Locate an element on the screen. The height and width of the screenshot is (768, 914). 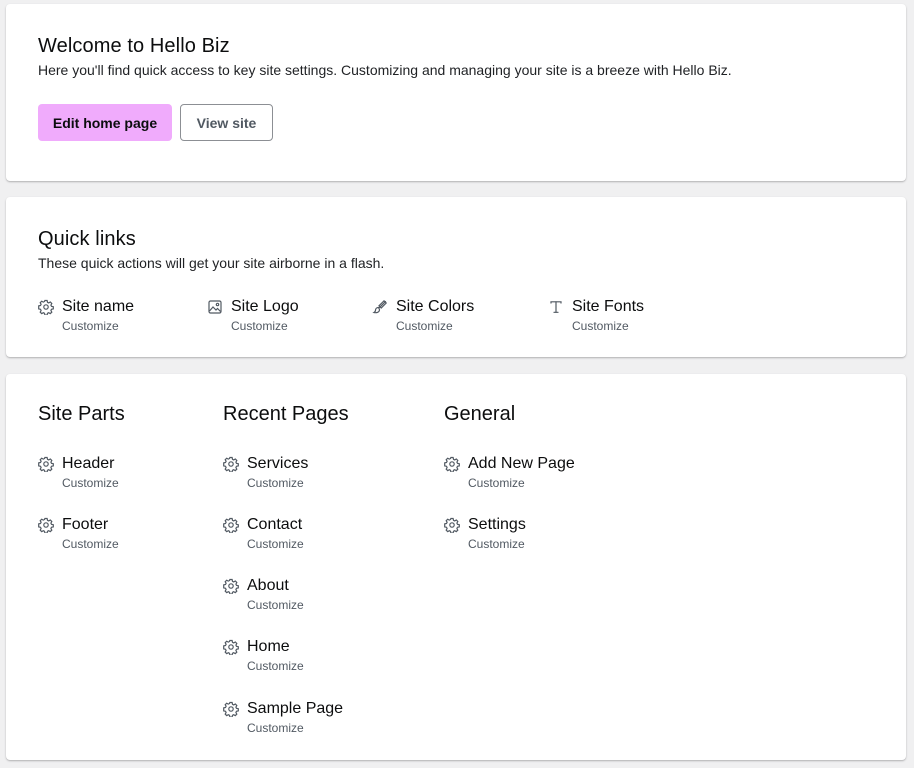
quick-links-title: Quick links is located at coordinates (87, 239).